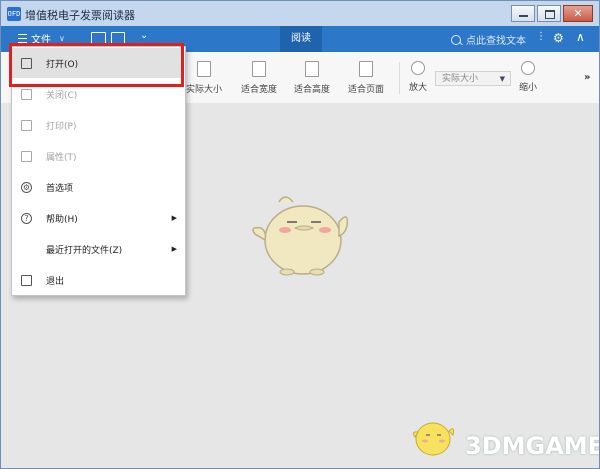 The height and width of the screenshot is (469, 600). Describe the element at coordinates (366, 90) in the screenshot. I see `fit-page-label: 适合页面` at that location.